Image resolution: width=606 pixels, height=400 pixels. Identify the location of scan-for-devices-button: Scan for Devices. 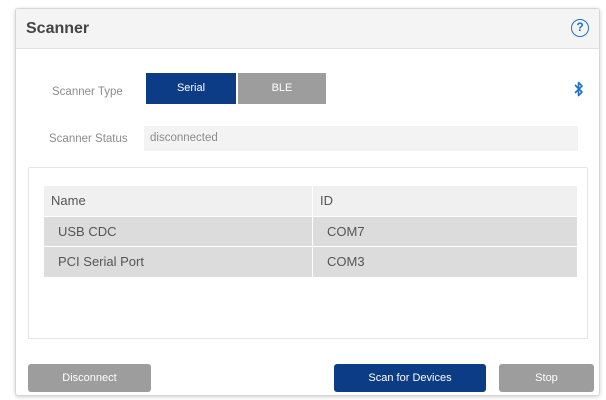
(410, 378).